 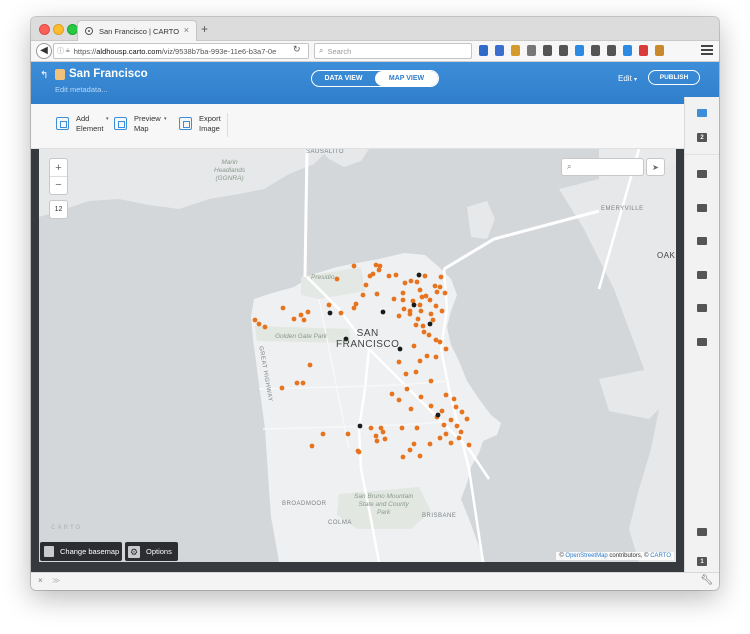 What do you see at coordinates (702, 137) in the screenshot?
I see `layer-count-badge: 2` at bounding box center [702, 137].